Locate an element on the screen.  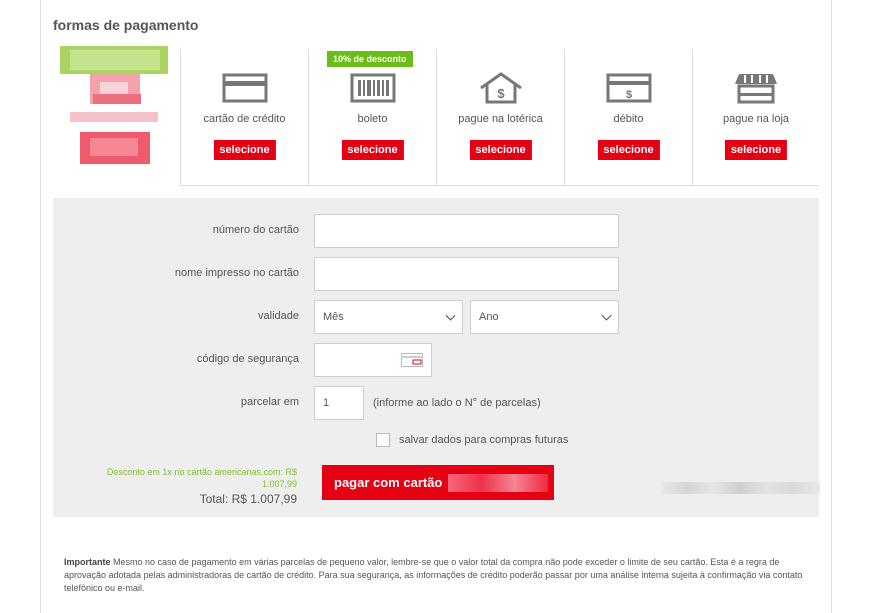
redacted-card-brand is located at coordinates (498, 482).